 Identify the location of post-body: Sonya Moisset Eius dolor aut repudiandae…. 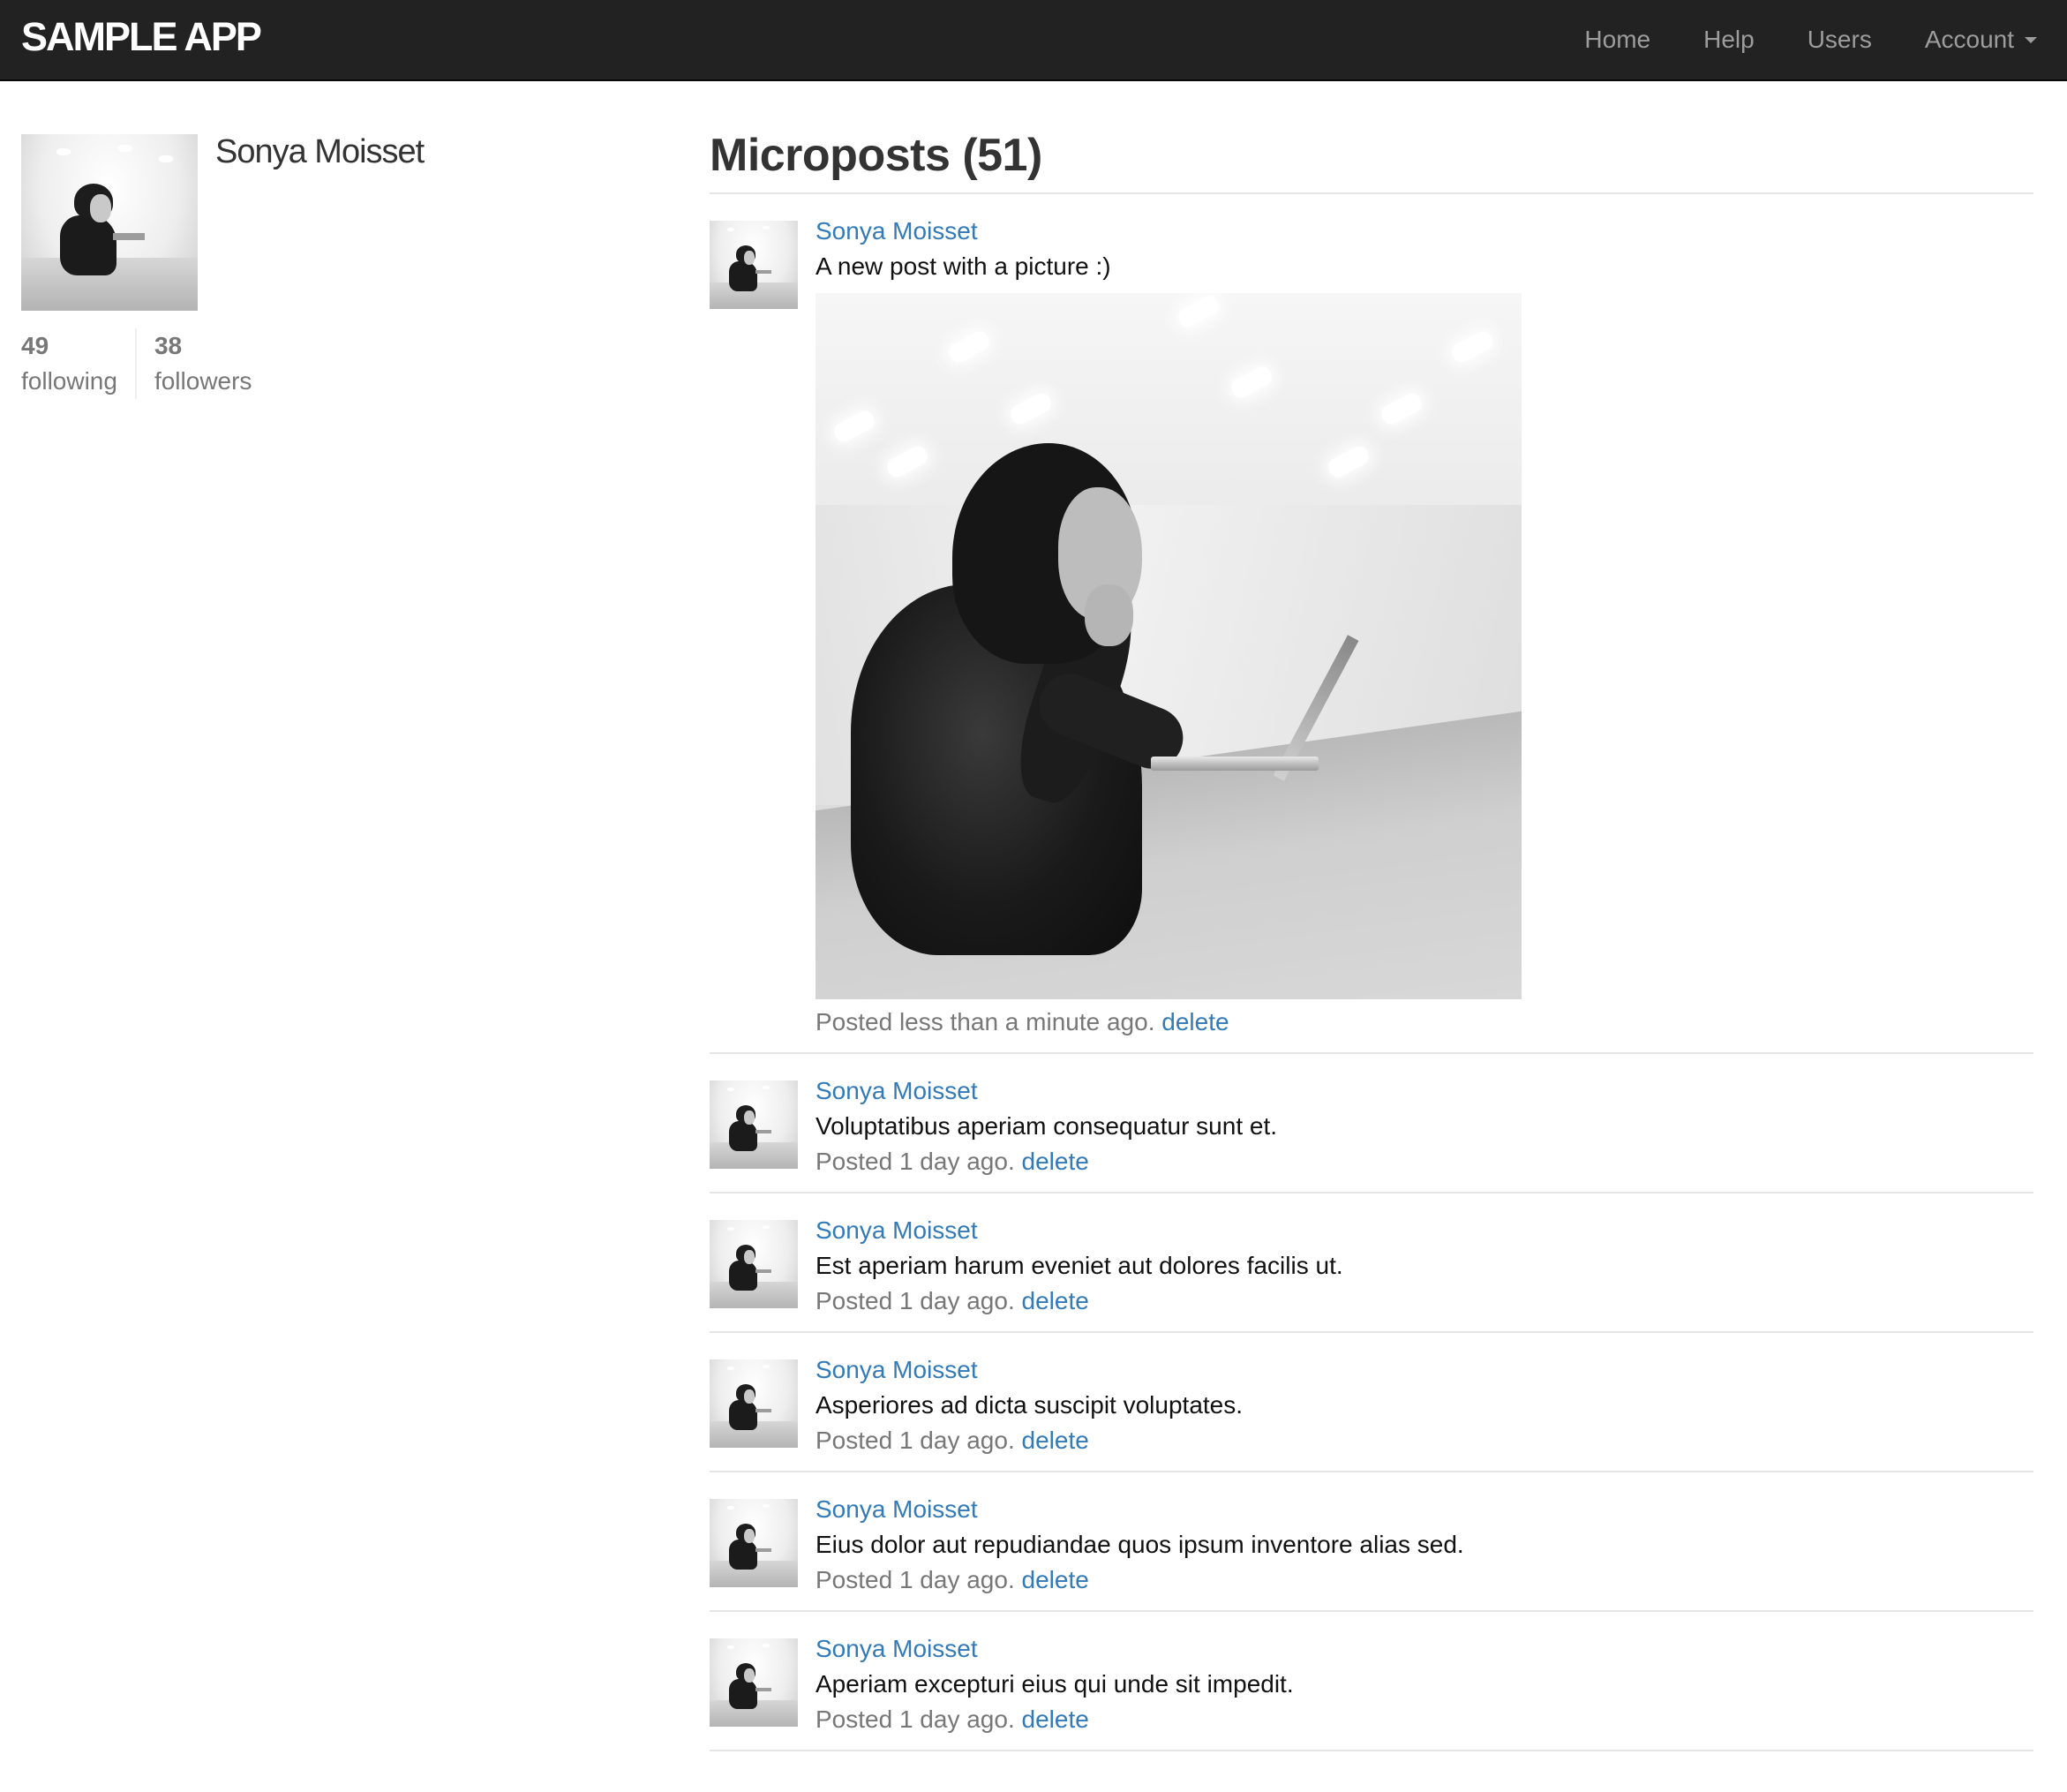
(1424, 1541).